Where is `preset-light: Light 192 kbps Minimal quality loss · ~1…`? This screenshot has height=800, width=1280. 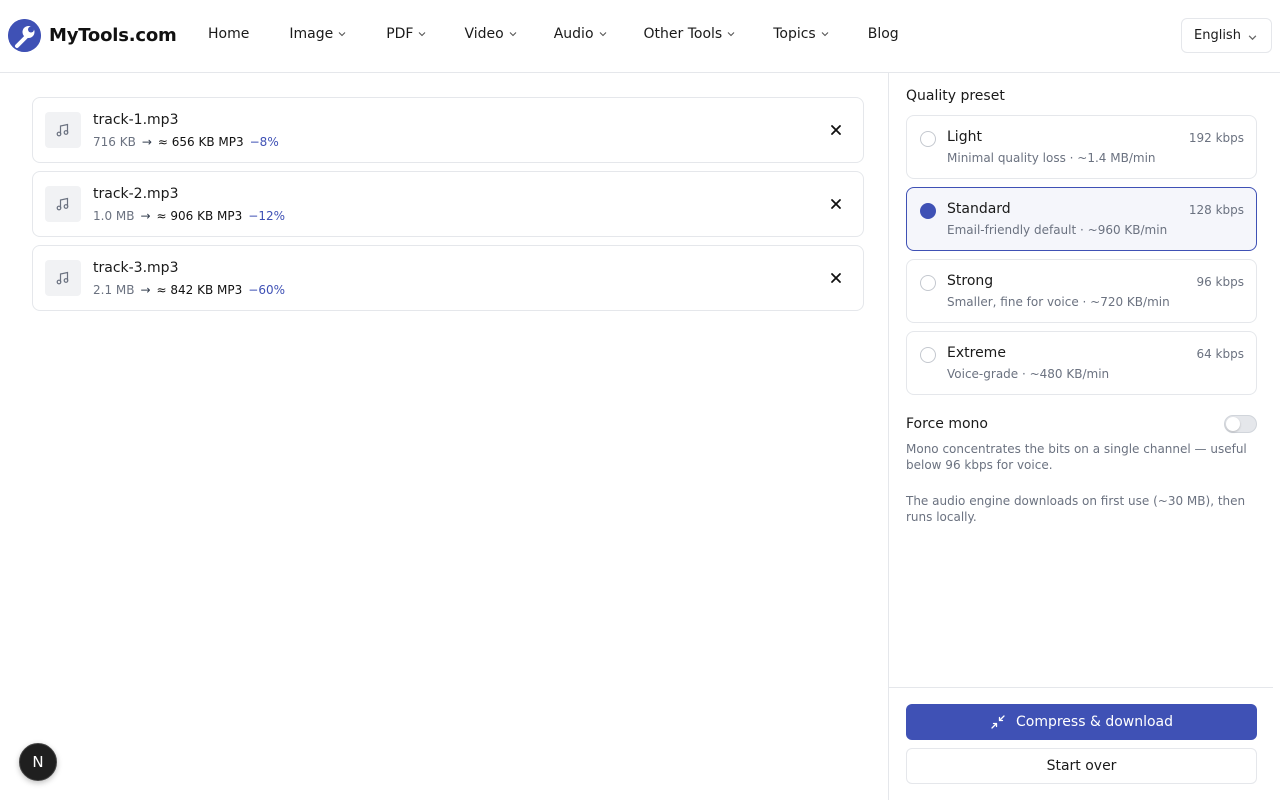 preset-light: Light 192 kbps Minimal quality loss · ~1… is located at coordinates (1081, 147).